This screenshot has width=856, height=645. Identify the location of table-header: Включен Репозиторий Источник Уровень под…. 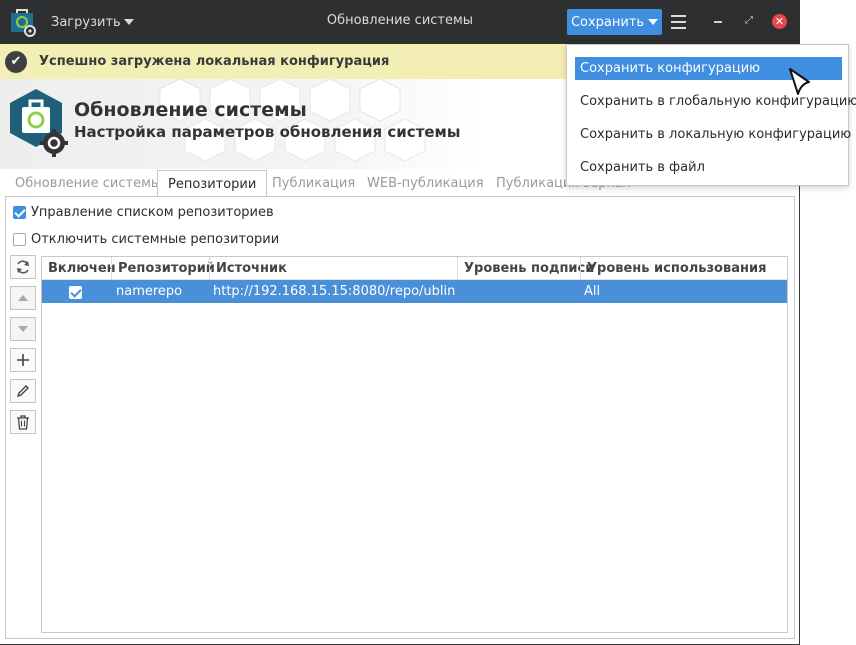
(414, 268).